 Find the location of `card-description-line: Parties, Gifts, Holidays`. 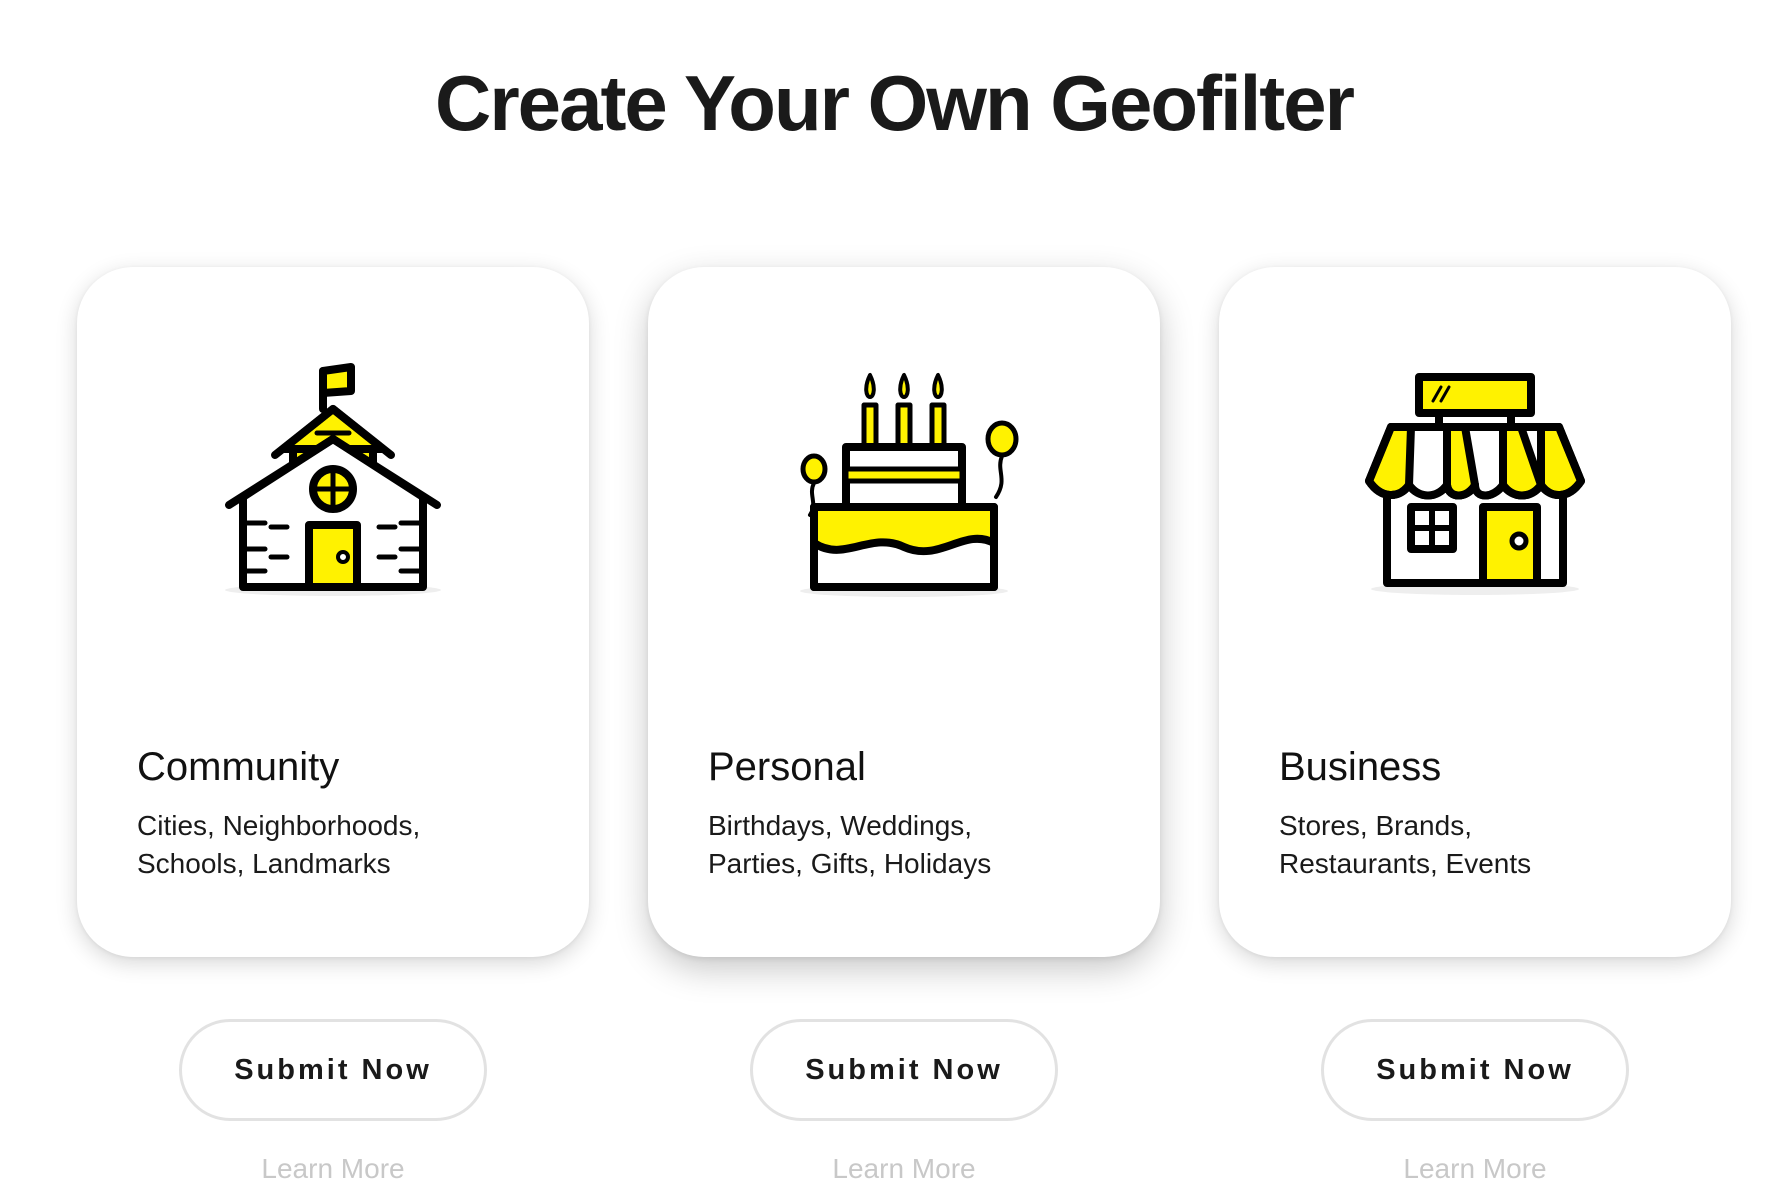

card-description-line: Parties, Gifts, Holidays is located at coordinates (850, 863).